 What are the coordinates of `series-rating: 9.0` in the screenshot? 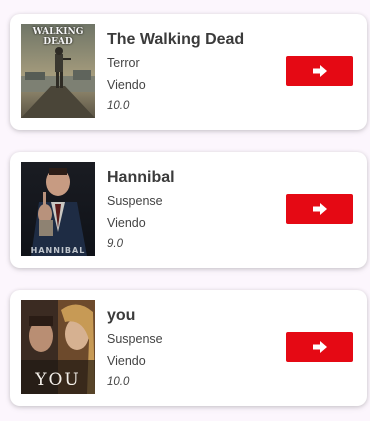 It's located at (115, 244).